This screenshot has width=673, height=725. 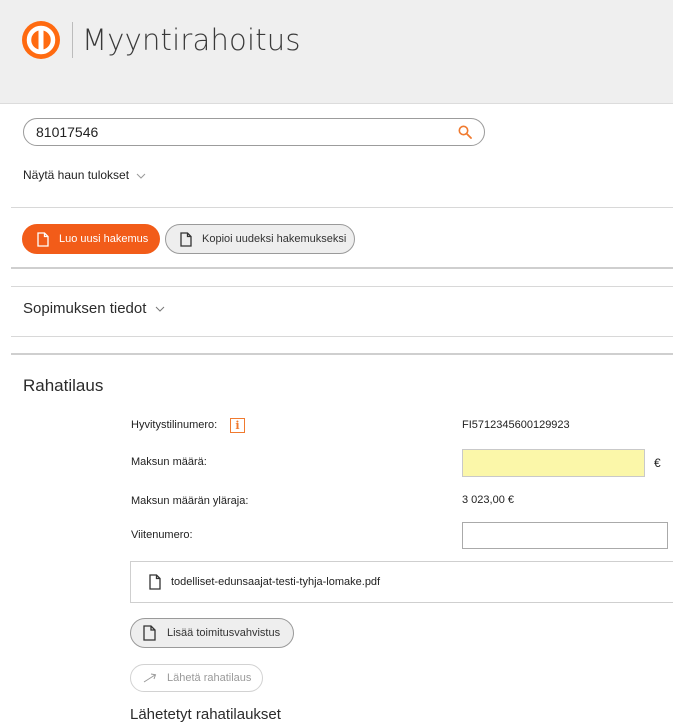 I want to click on add-delivery-confirmation-button: Lisää toimitusvahvistus, so click(x=212, y=633).